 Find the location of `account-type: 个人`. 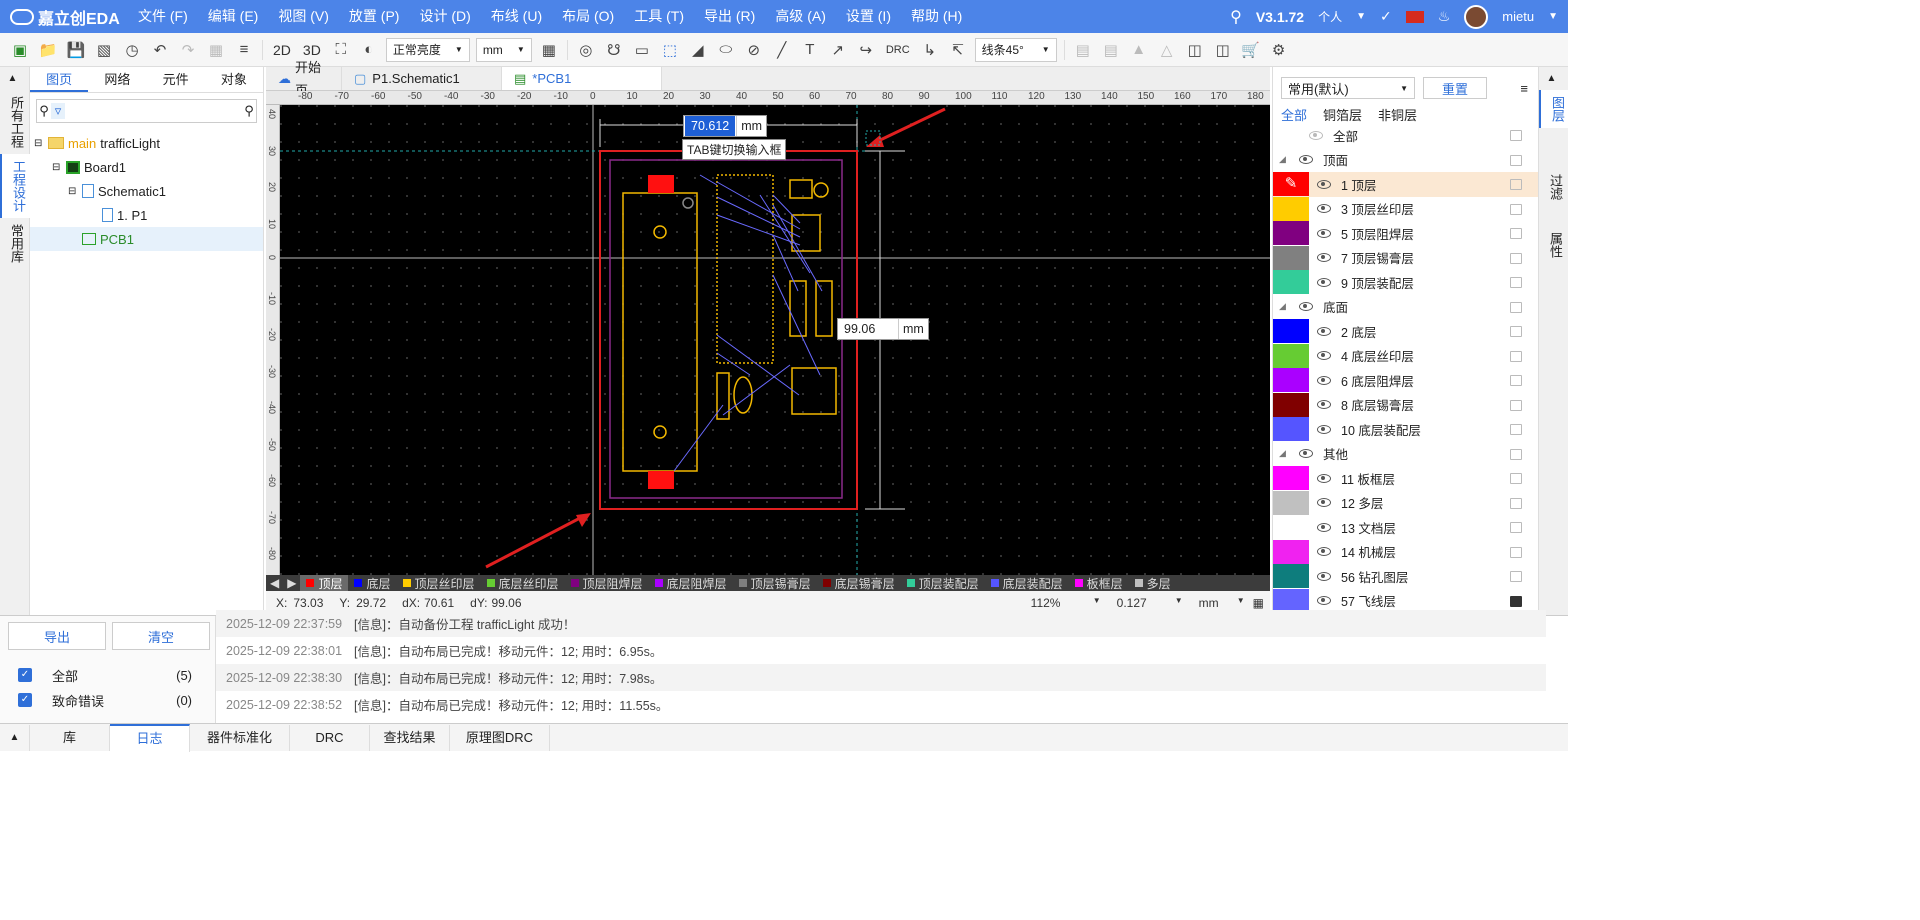

account-type: 个人 is located at coordinates (1330, 16).